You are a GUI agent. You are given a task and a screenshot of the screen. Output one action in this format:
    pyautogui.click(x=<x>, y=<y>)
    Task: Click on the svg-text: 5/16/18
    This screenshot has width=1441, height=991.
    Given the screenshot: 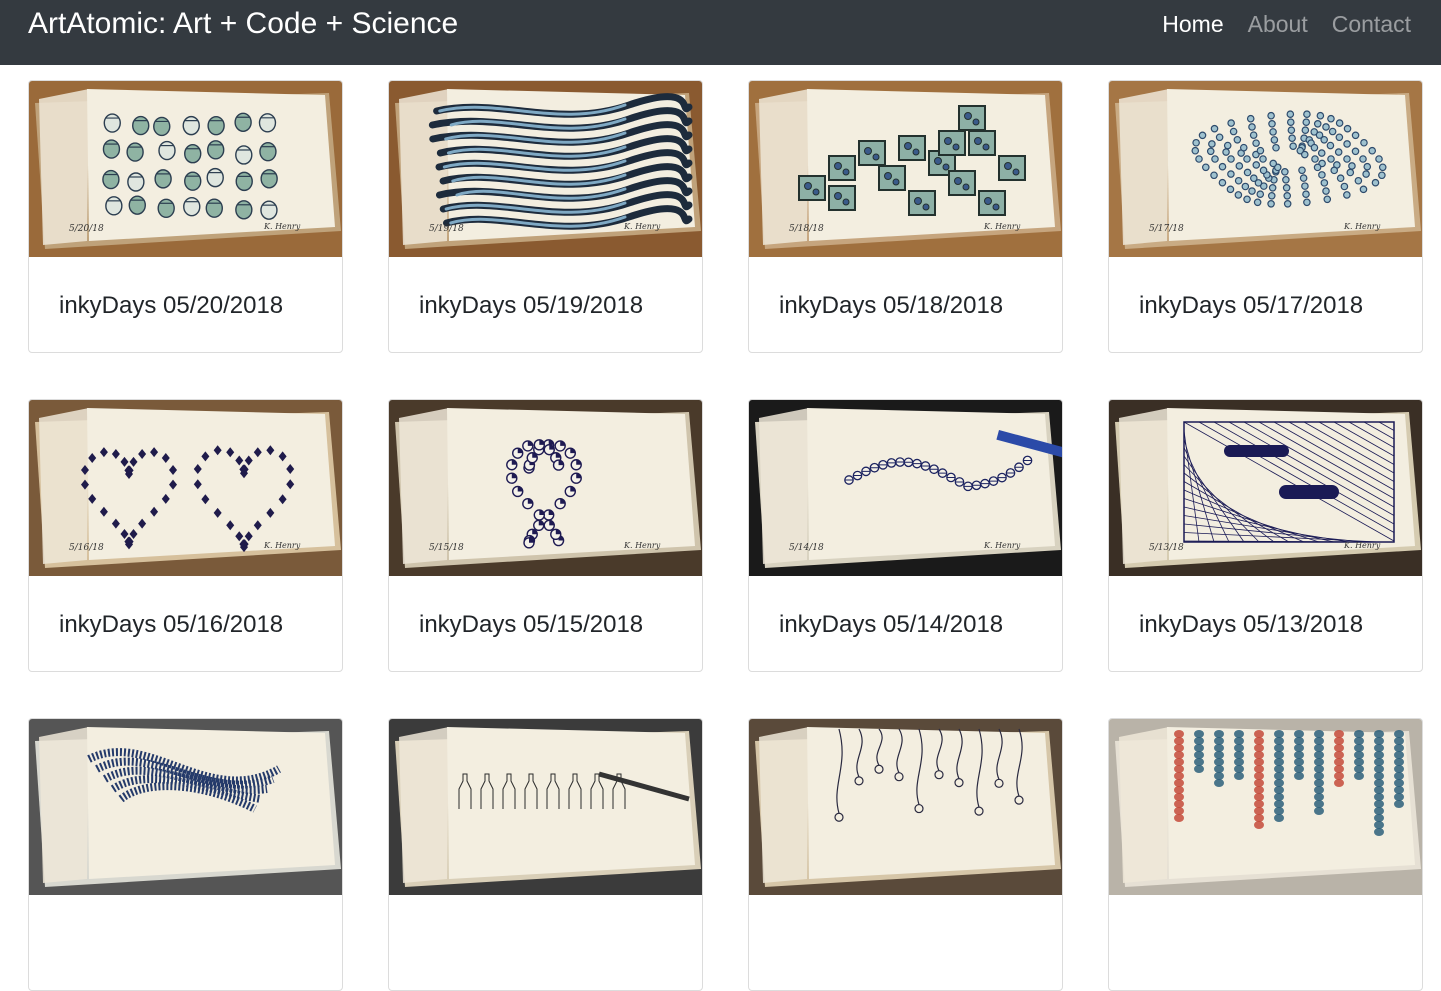 What is the action you would take?
    pyautogui.click(x=86, y=548)
    